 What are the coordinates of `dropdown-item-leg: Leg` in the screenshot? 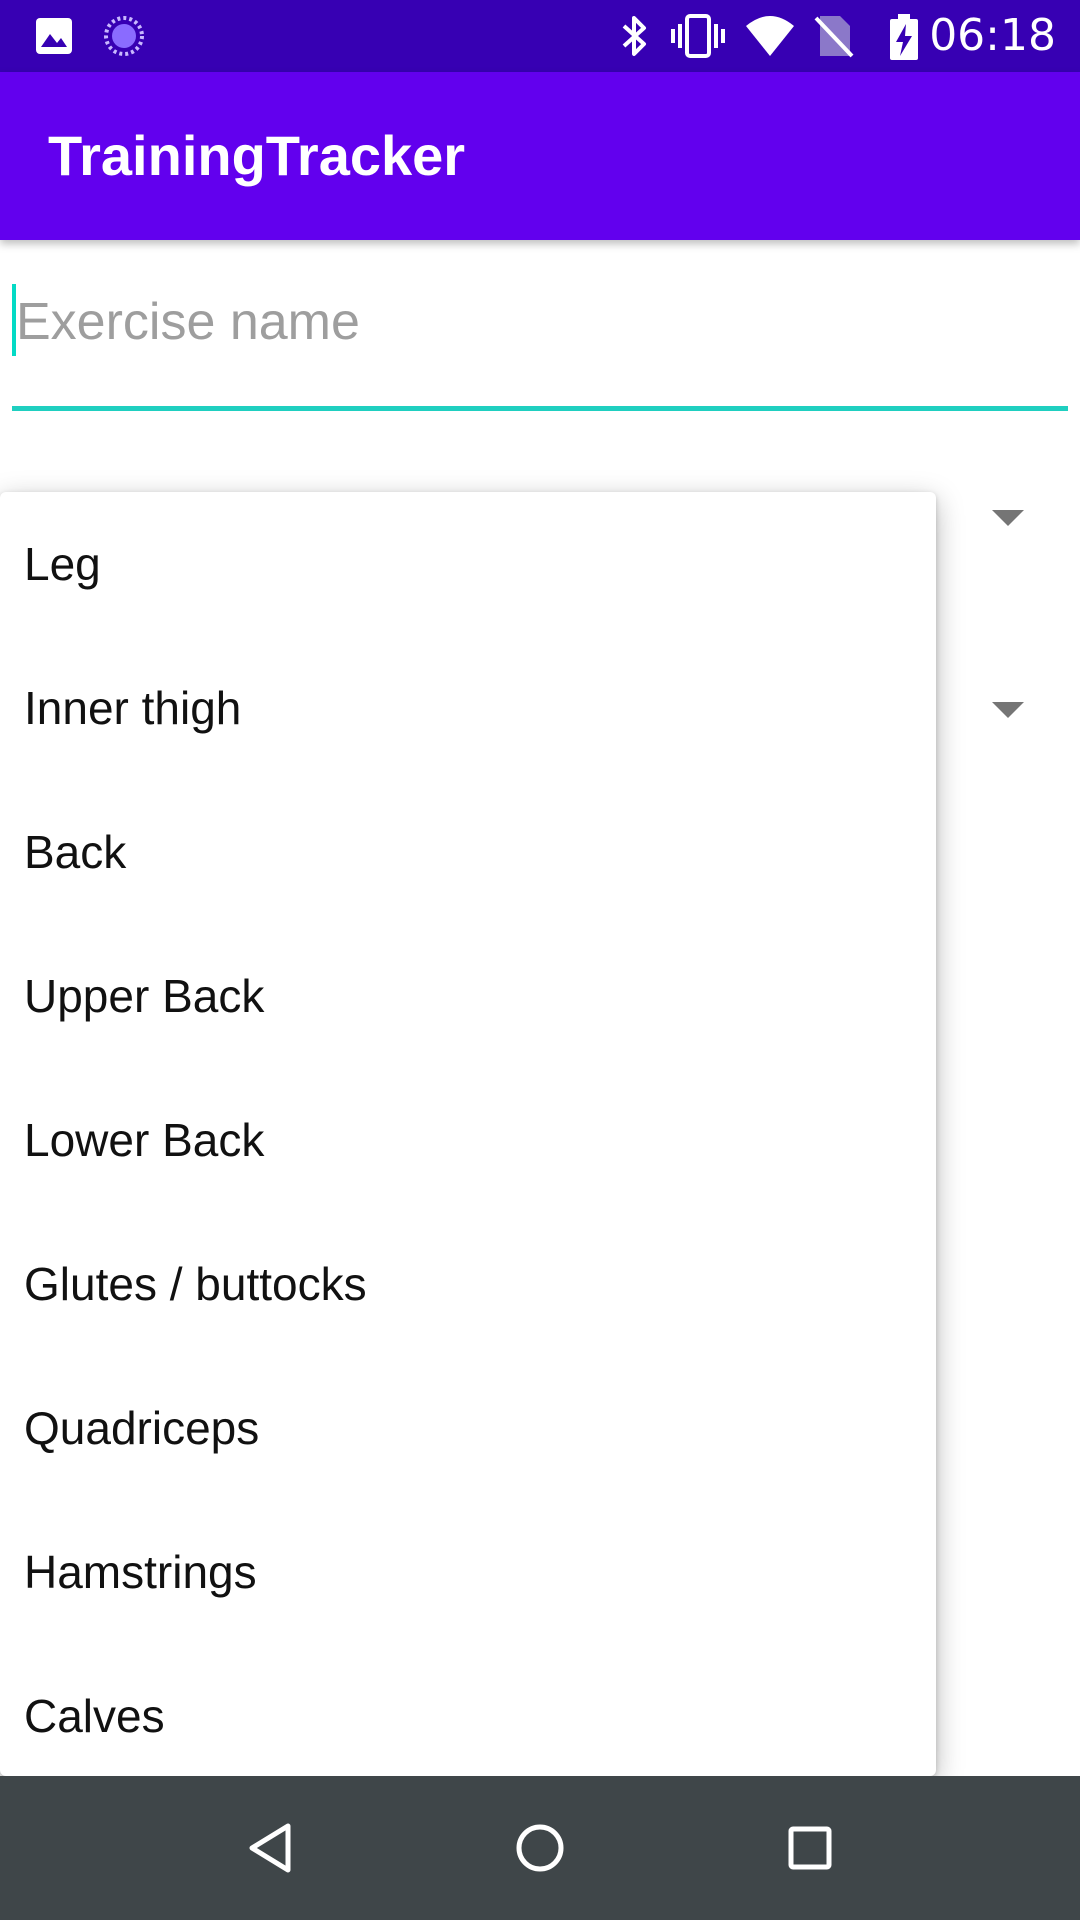 It's located at (468, 564).